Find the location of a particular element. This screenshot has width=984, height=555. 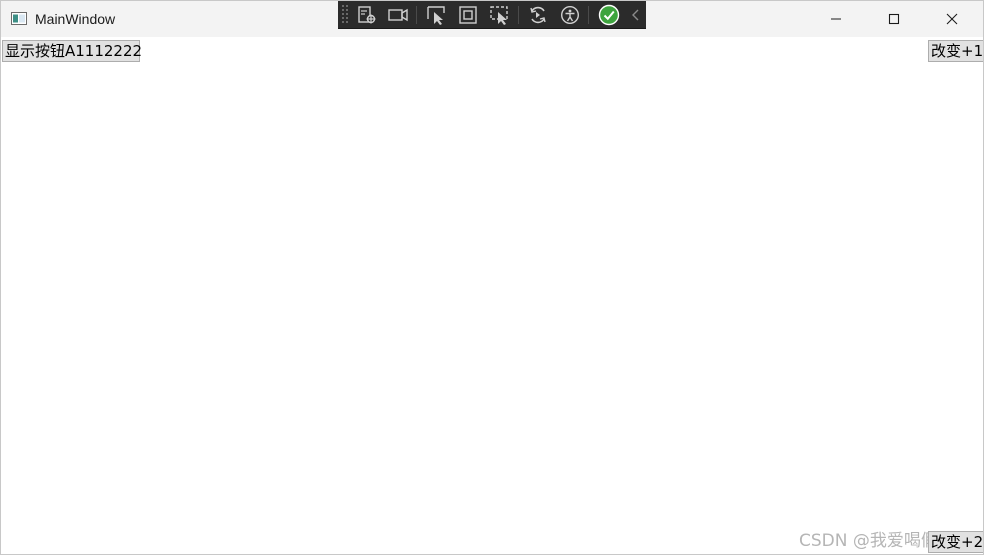

live-visual-tree-icon is located at coordinates (366, 14).